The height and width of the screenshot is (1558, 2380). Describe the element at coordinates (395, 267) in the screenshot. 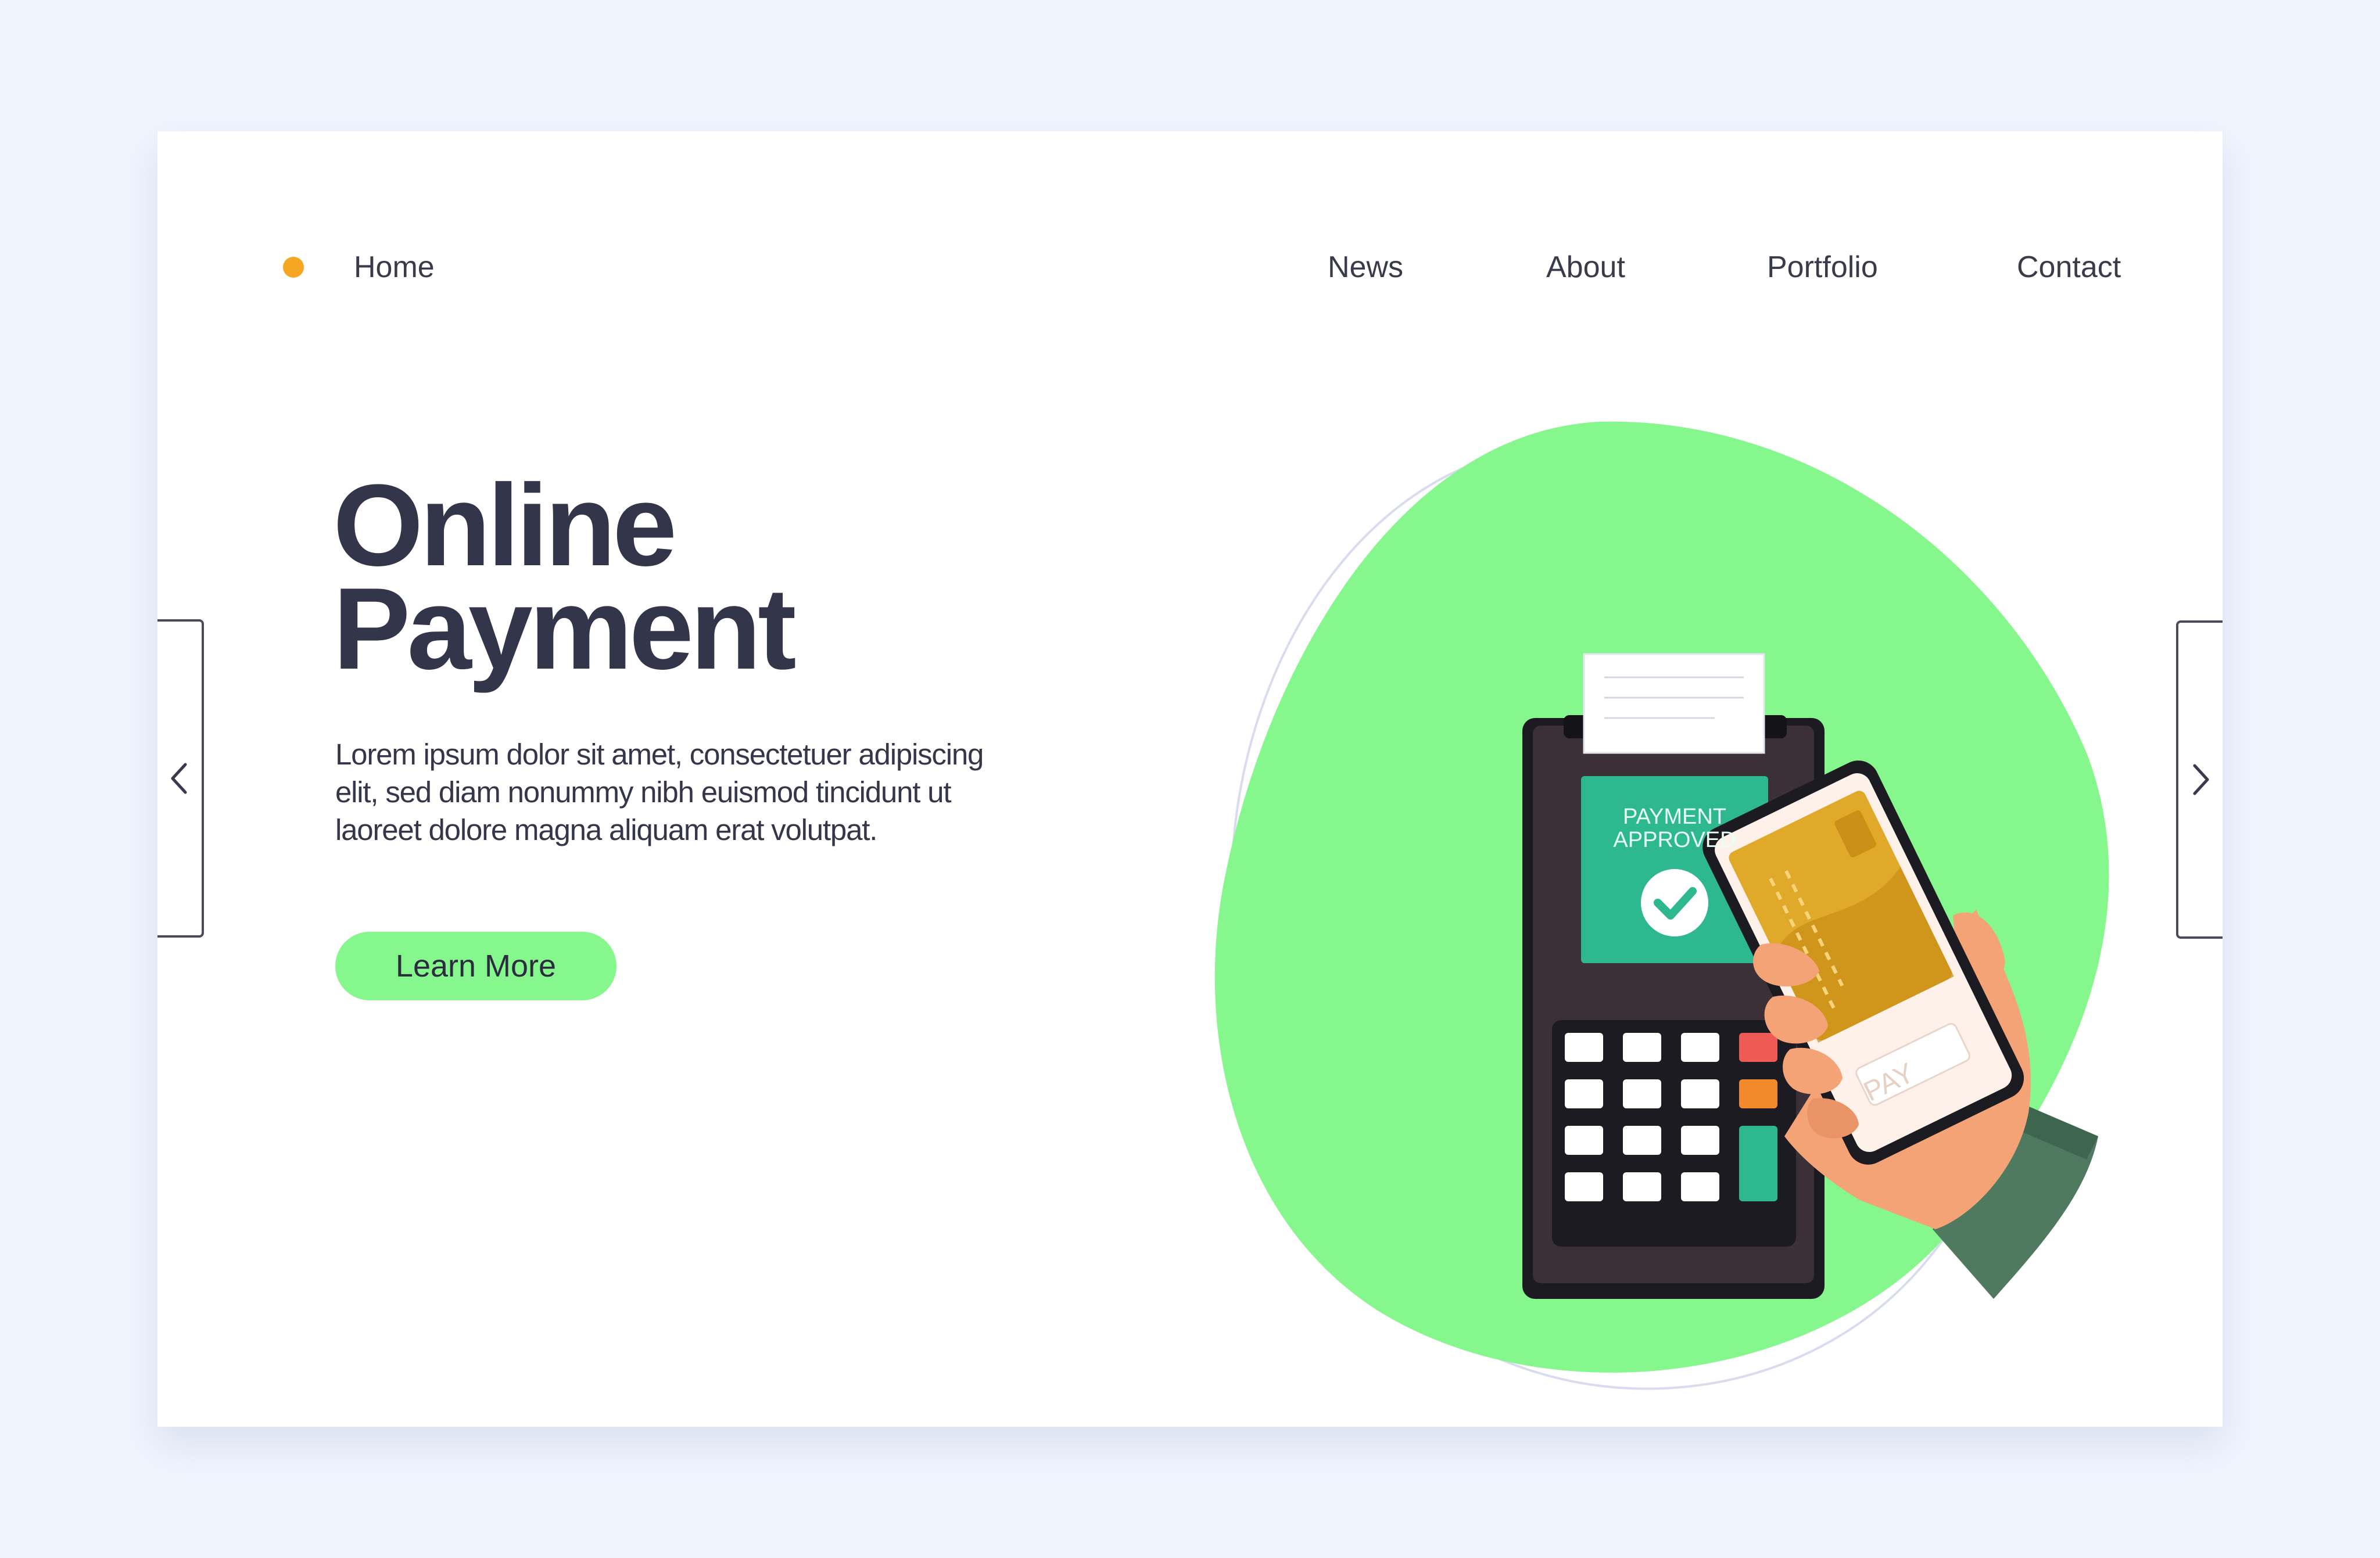

I see `nav-home-link: Home` at that location.